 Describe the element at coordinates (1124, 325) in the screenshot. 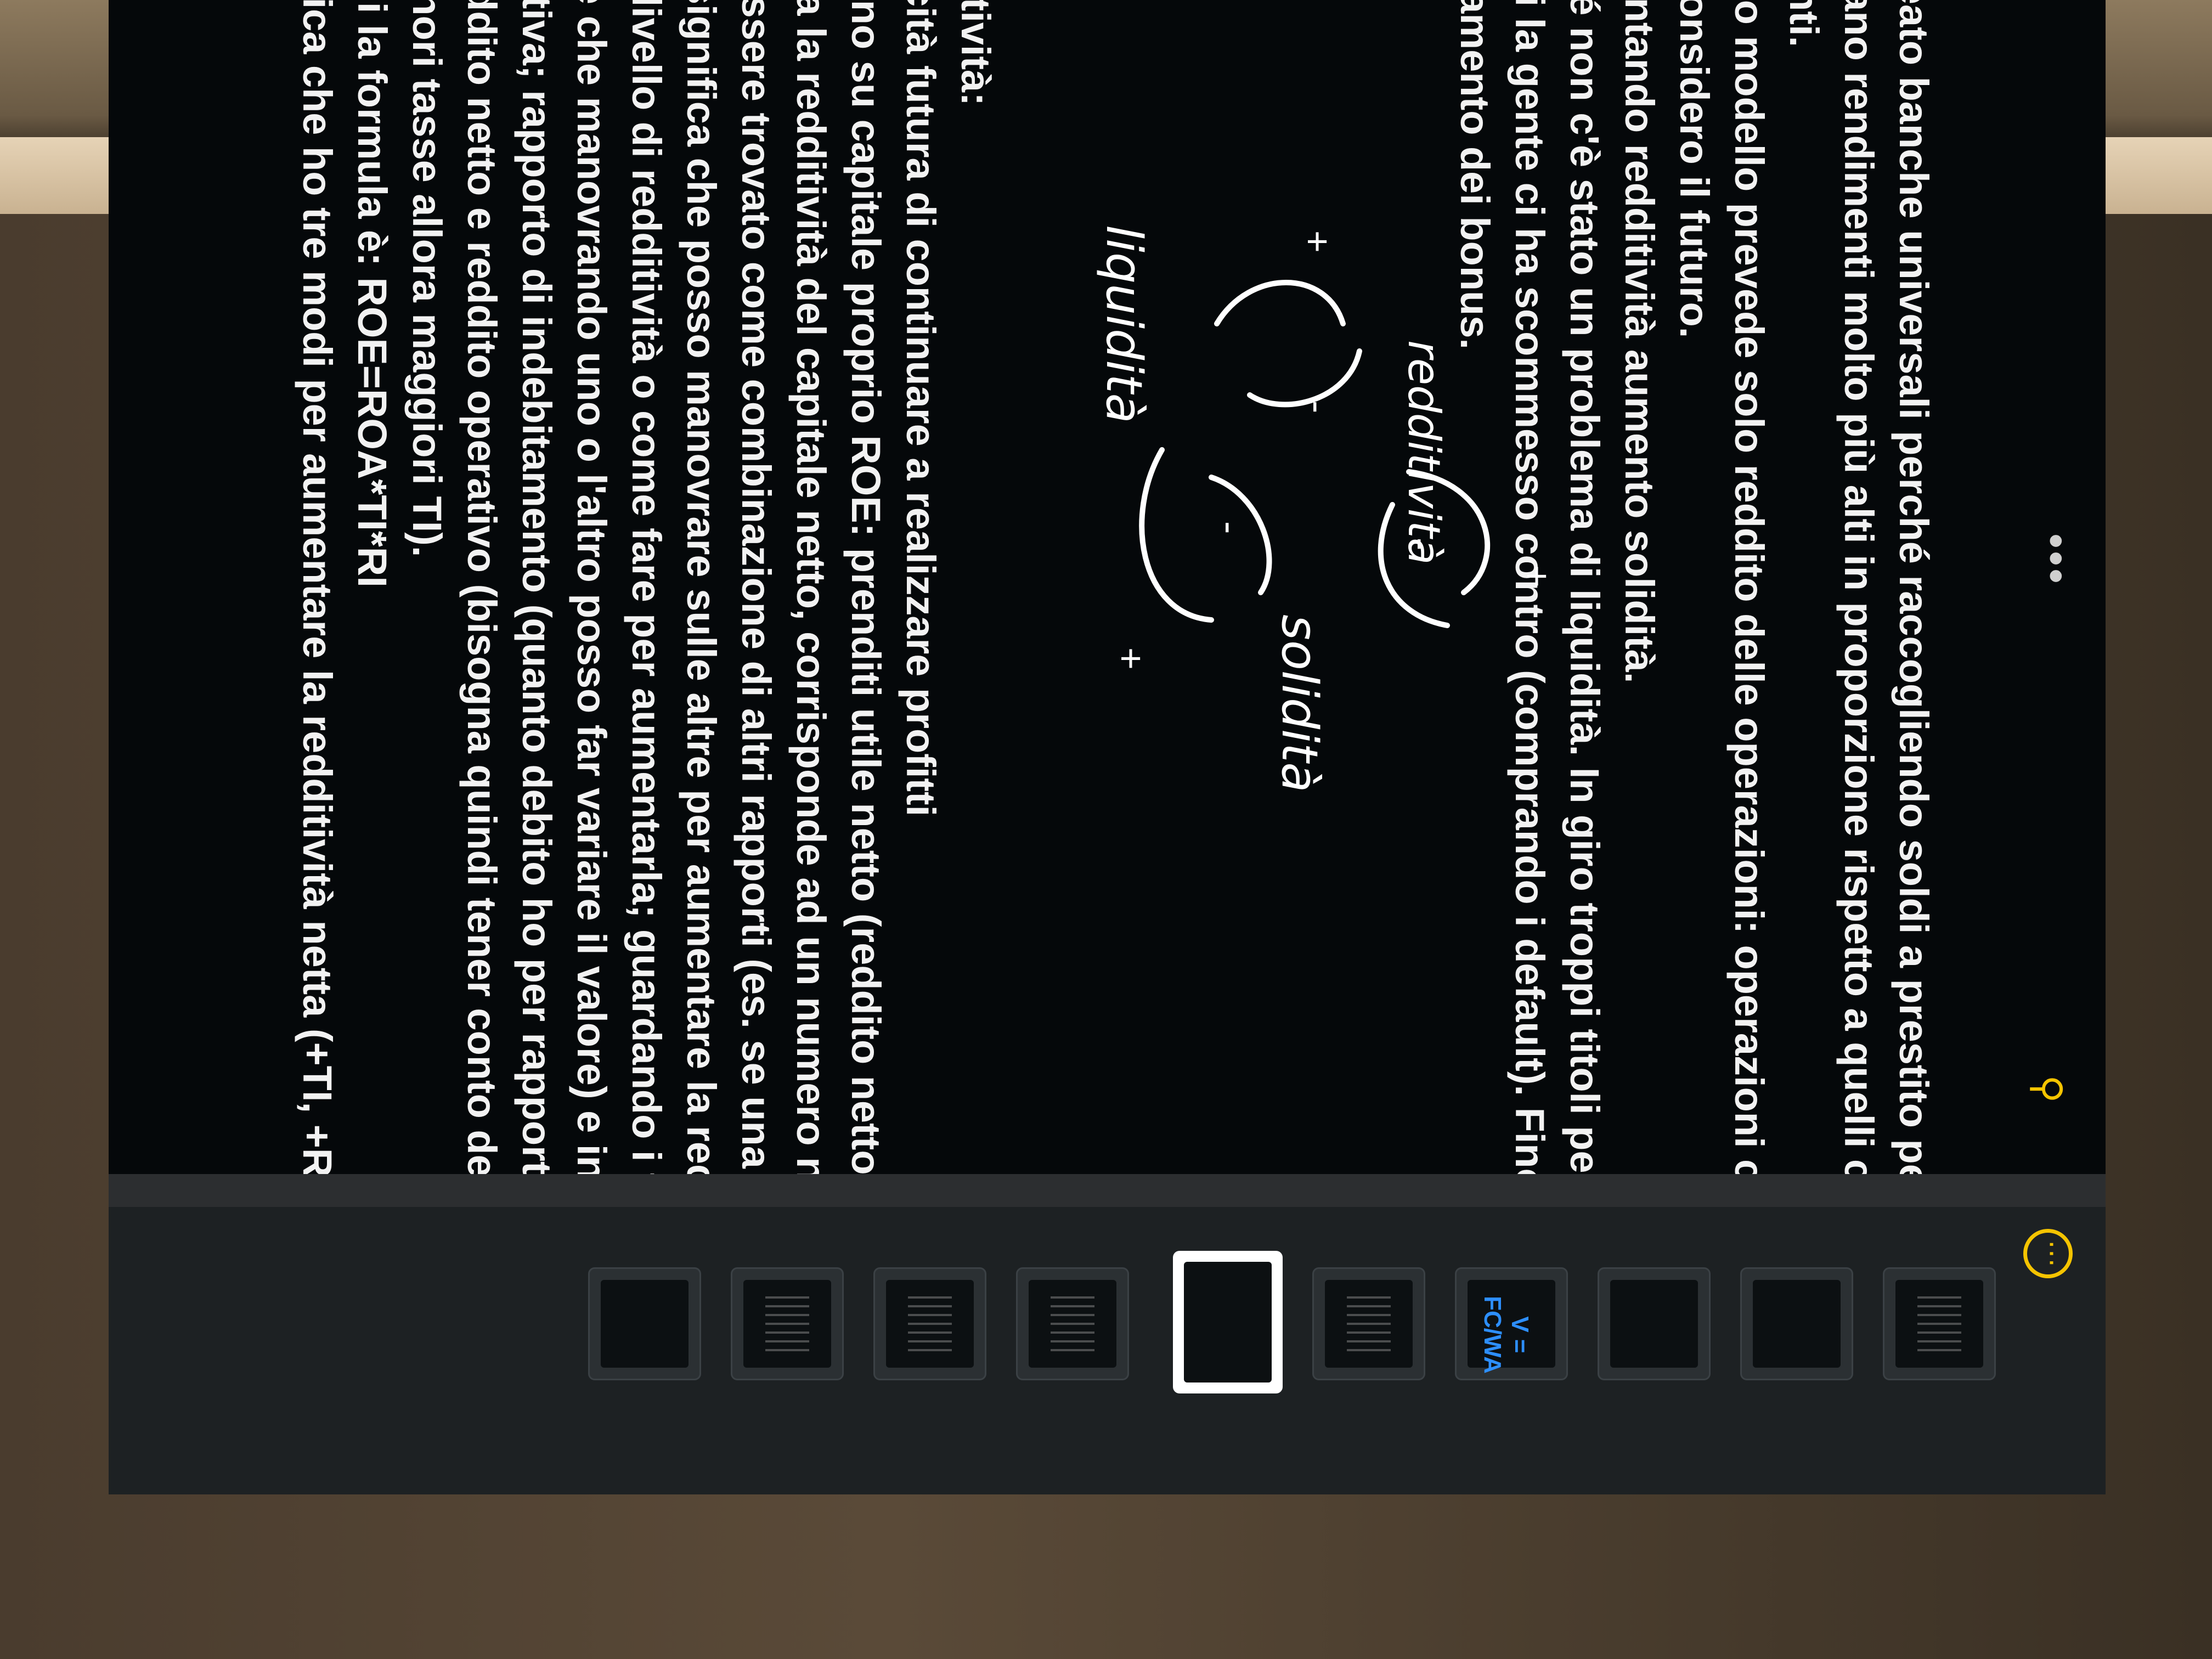

I see `node-liquidita: liquidità` at that location.